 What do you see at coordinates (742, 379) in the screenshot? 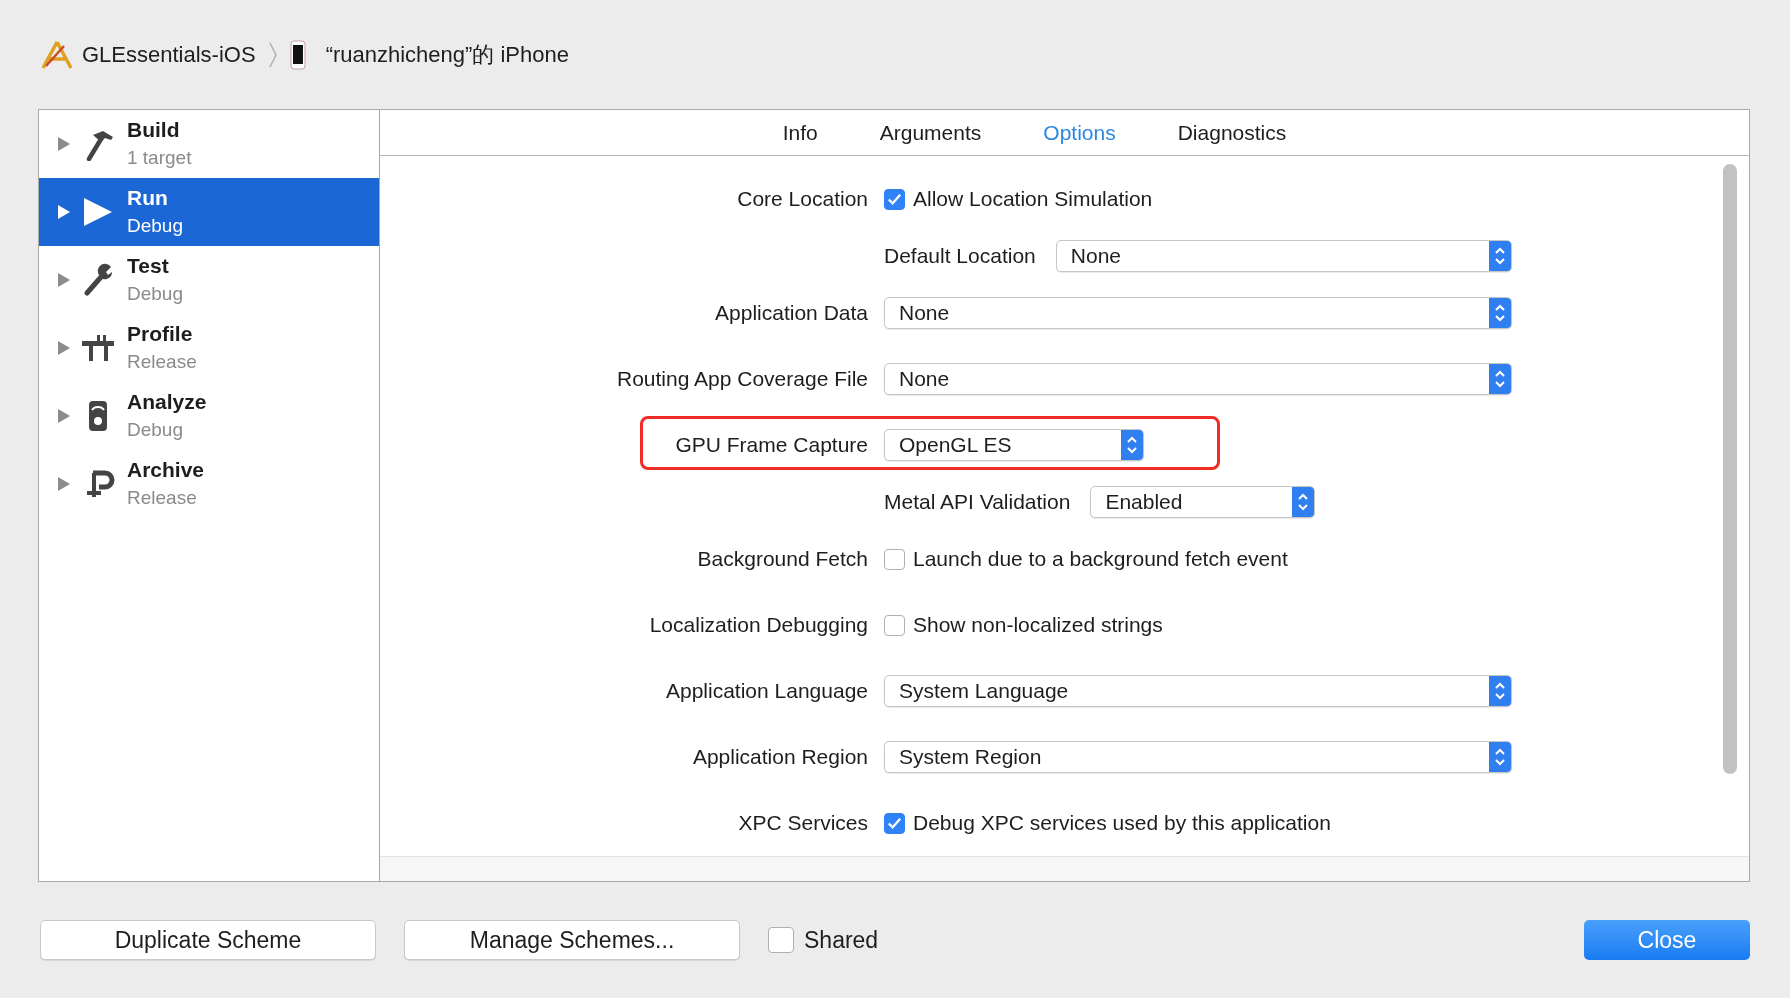
I see `option-label: Routing App Coverage File` at bounding box center [742, 379].